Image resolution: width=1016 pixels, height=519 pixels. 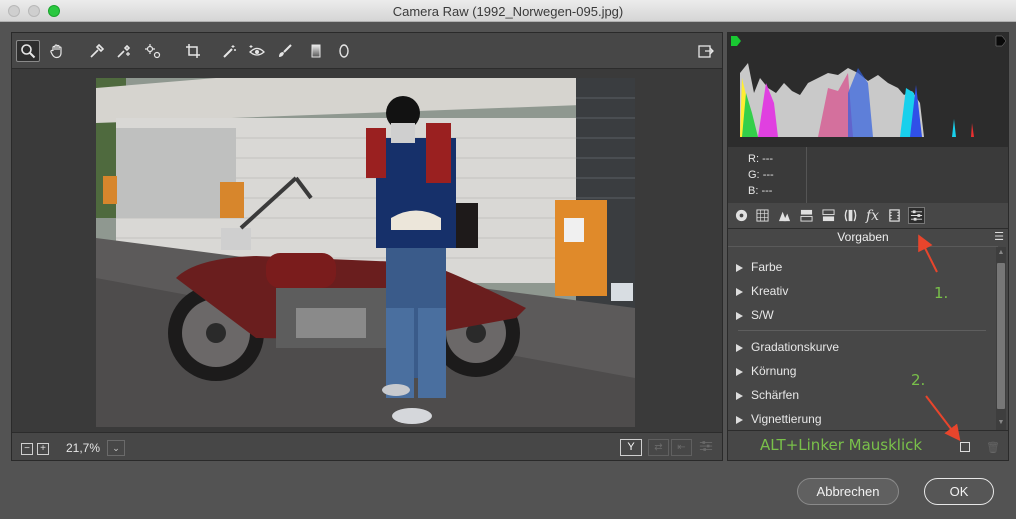 I want to click on preset-group-sw: S/W, so click(x=755, y=315).